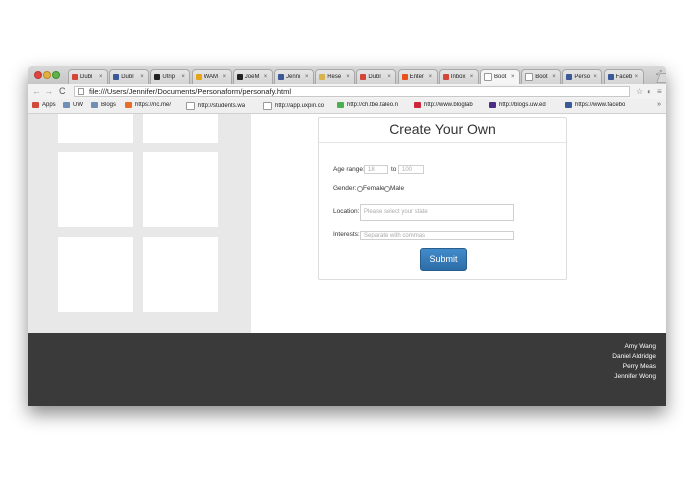 The width and height of the screenshot is (695, 494). I want to click on tab-label: Inbox, so click(458, 77).